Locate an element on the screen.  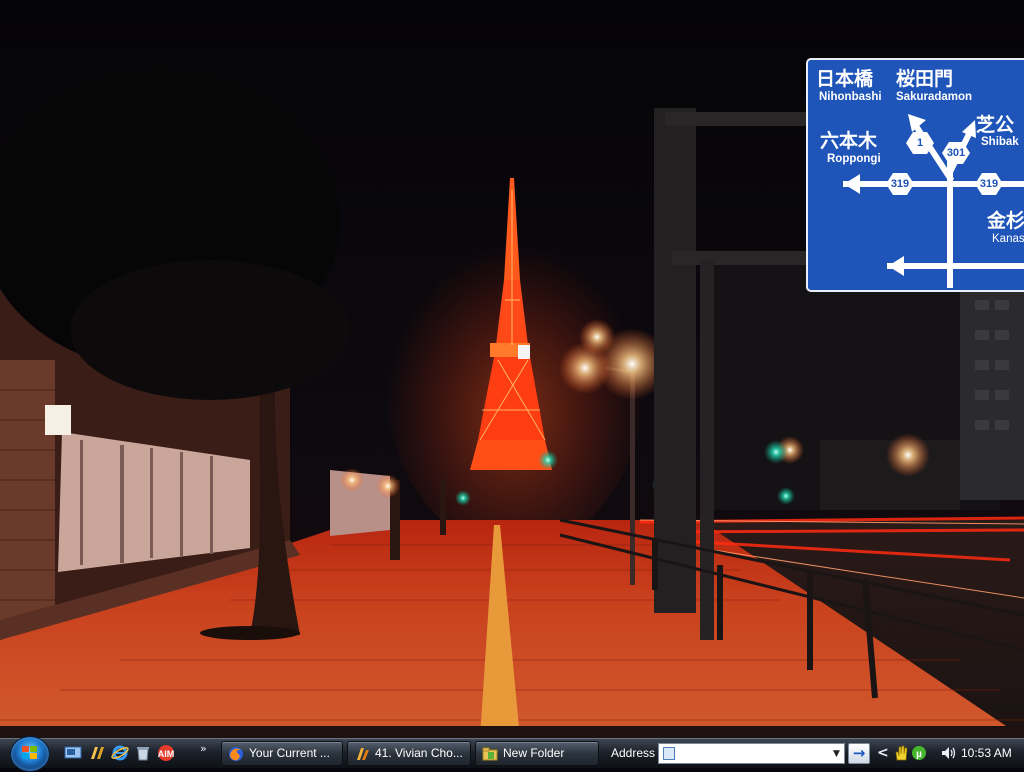
aim-icon: AIM is located at coordinates (166, 753).